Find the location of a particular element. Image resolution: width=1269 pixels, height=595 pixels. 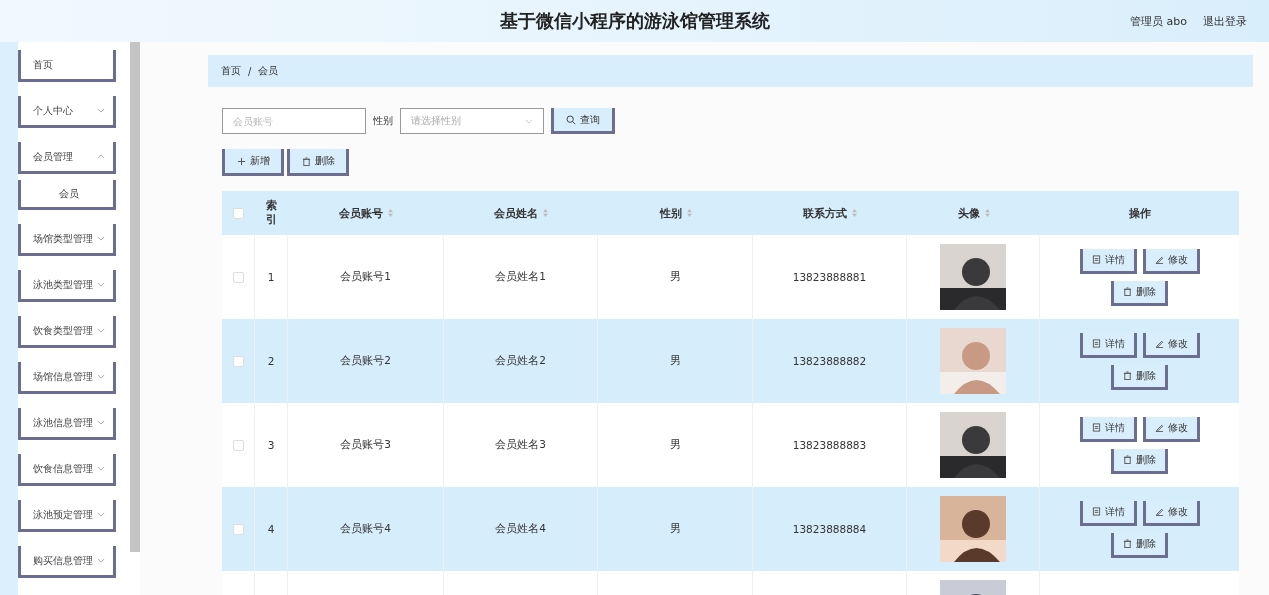

table-cell: 13823888882 is located at coordinates (829, 361).